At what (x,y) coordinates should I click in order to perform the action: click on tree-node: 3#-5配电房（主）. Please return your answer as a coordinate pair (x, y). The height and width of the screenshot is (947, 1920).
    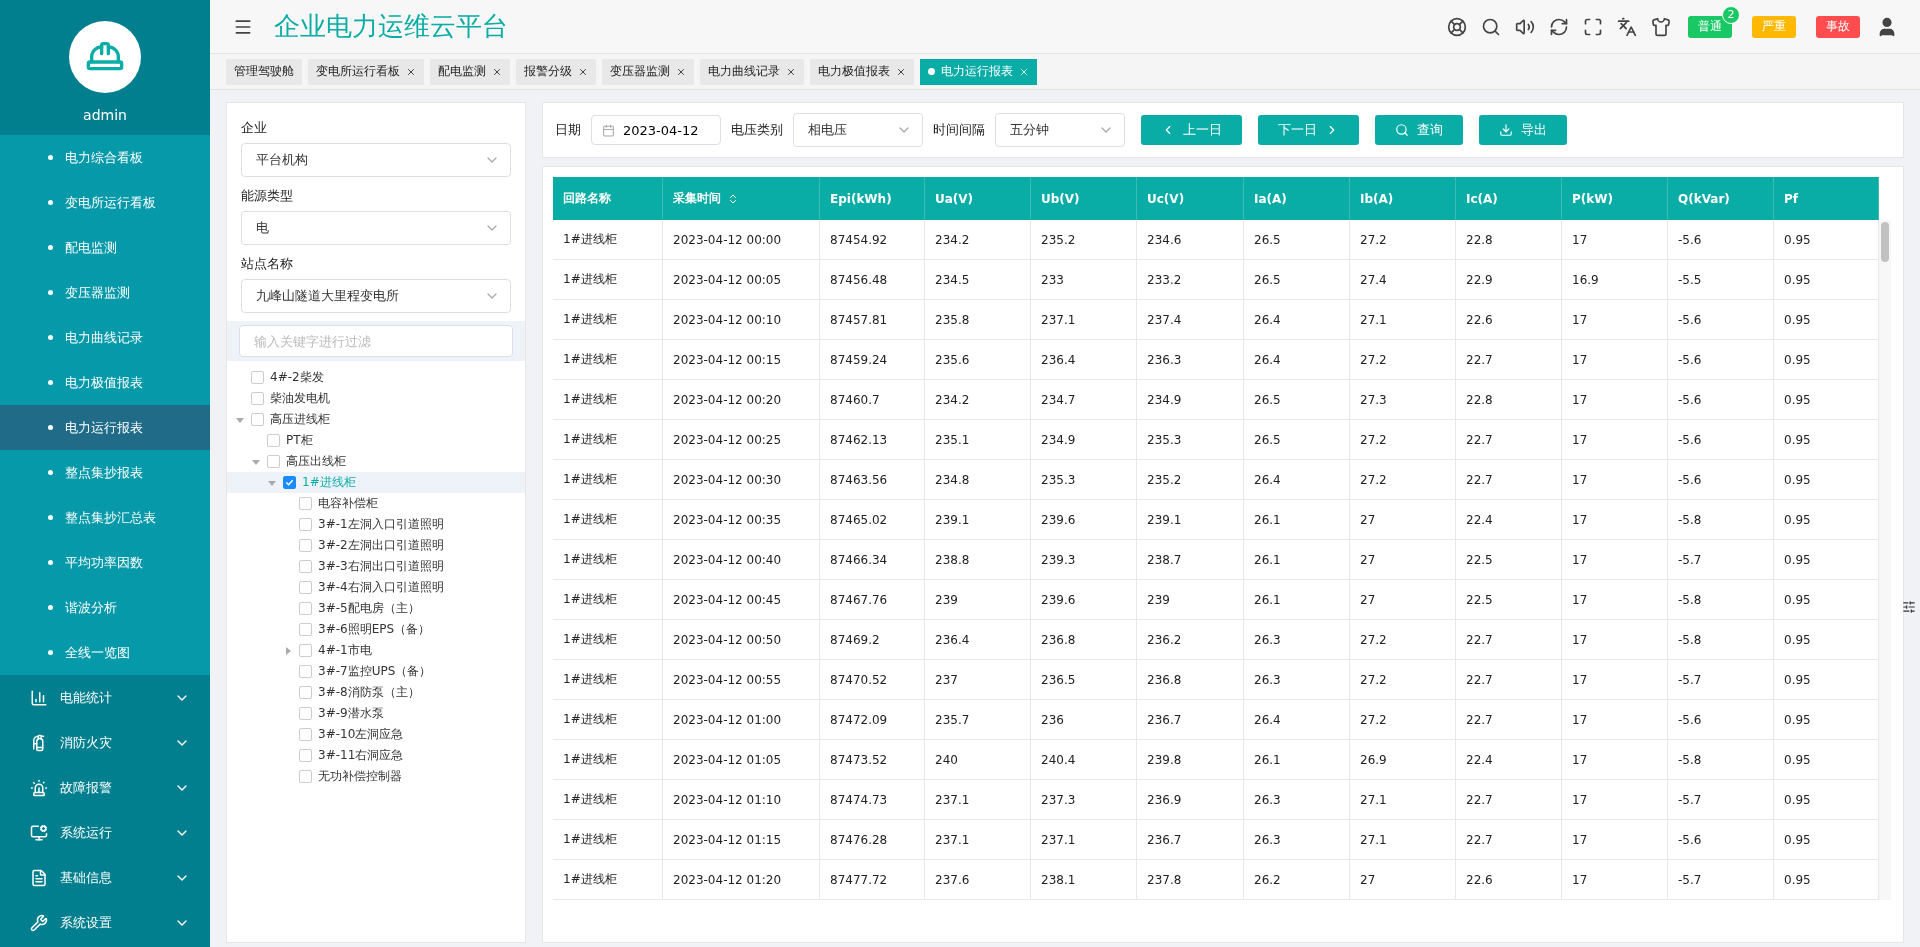
    Looking at the image, I should click on (376, 608).